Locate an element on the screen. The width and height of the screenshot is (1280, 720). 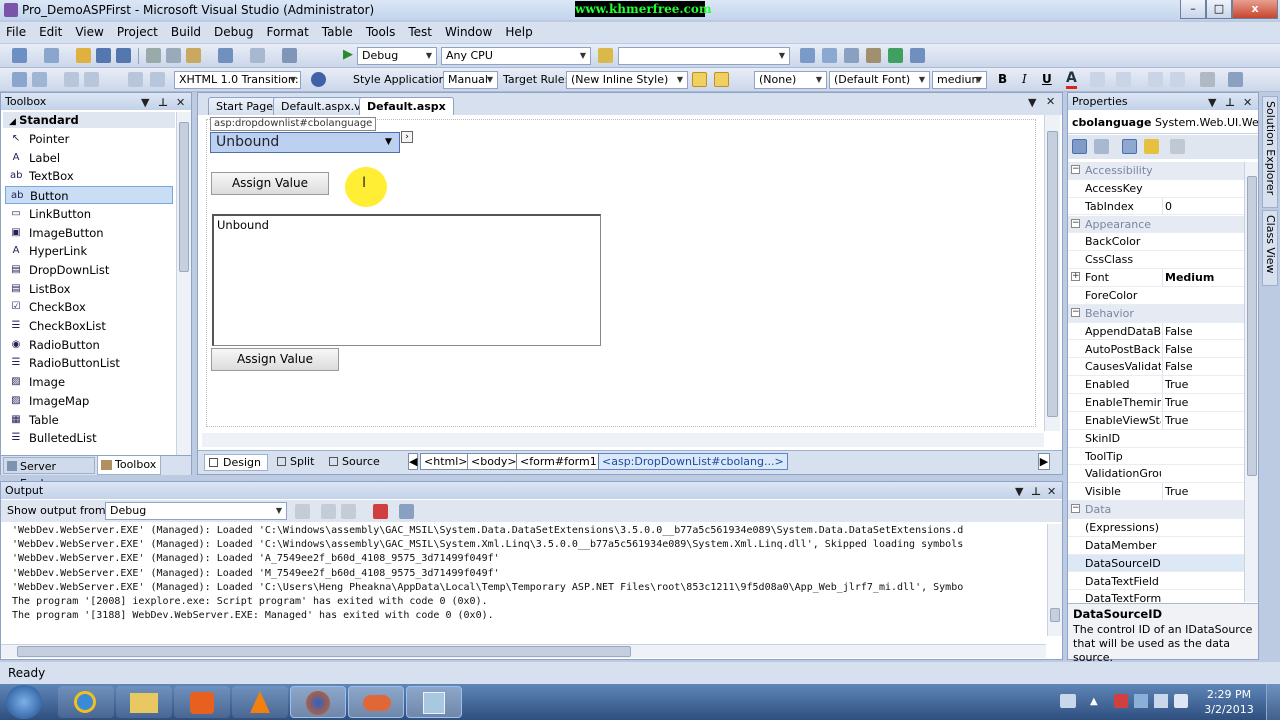
menu-file: File is located at coordinates (16, 30).